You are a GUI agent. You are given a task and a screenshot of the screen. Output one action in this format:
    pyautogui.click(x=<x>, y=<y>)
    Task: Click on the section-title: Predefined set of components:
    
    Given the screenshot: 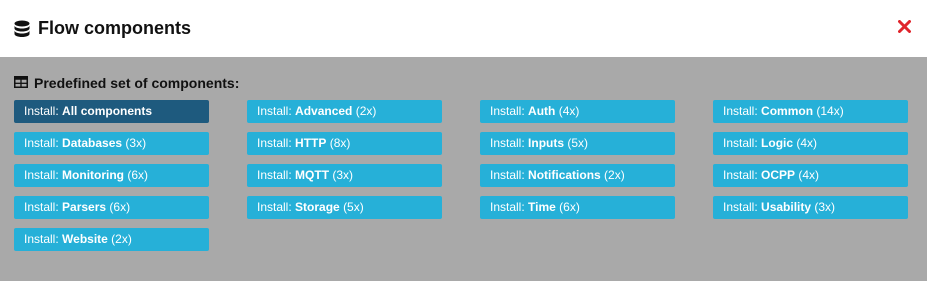 What is the action you would take?
    pyautogui.click(x=137, y=83)
    